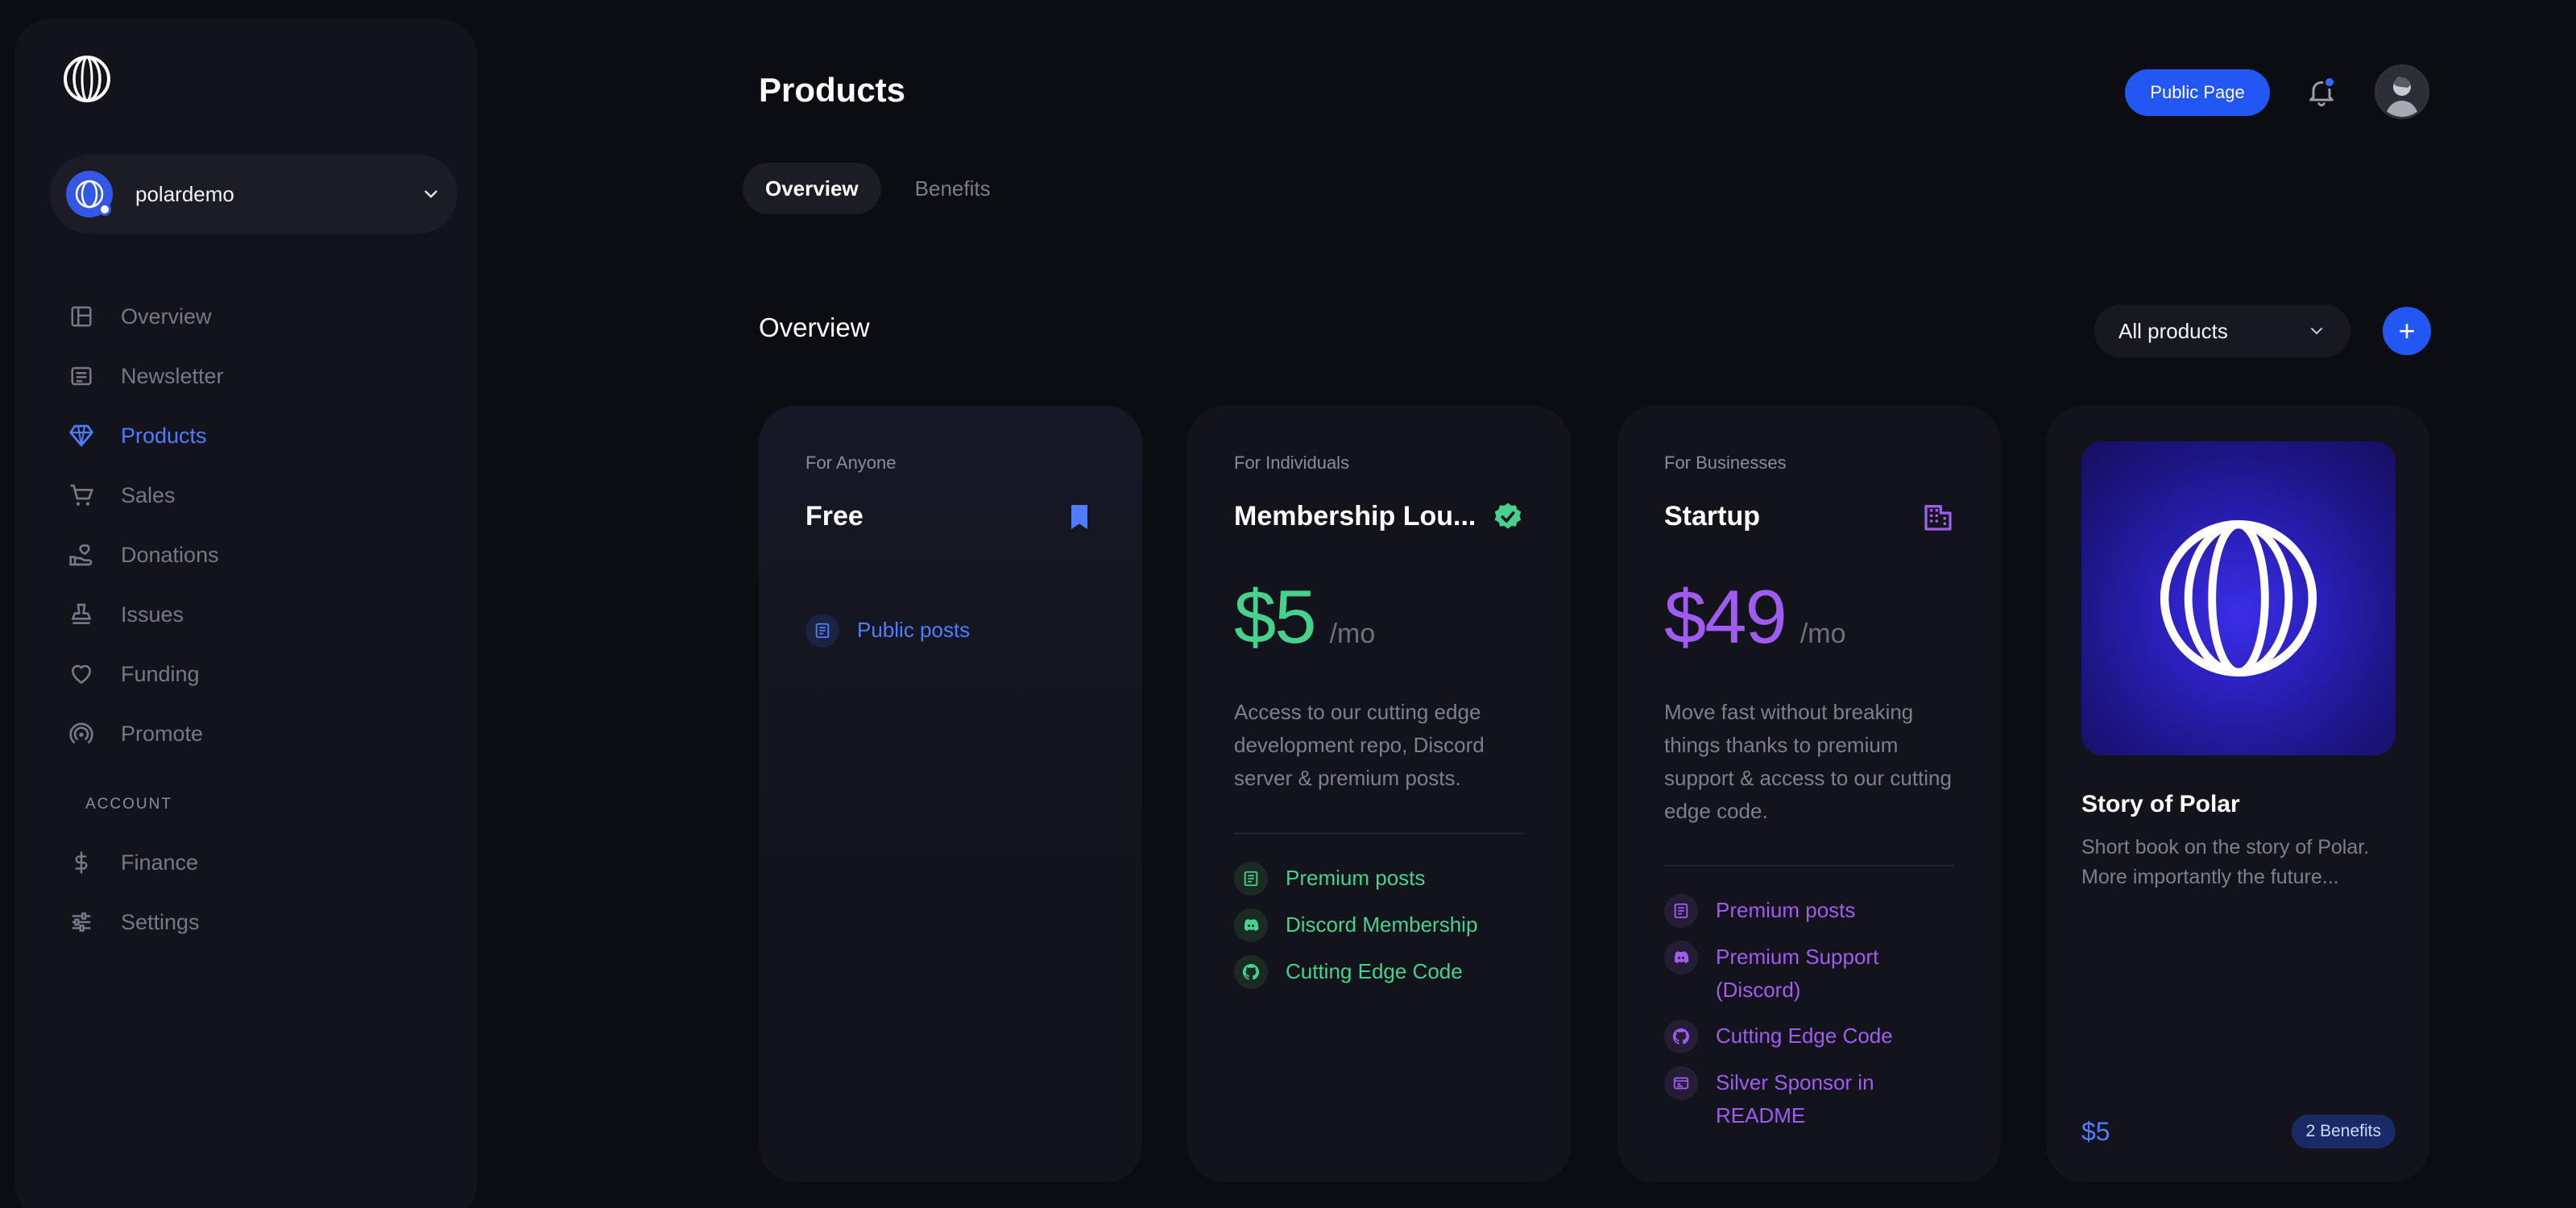  I want to click on sidebar-item-finance: Finance, so click(261, 862).